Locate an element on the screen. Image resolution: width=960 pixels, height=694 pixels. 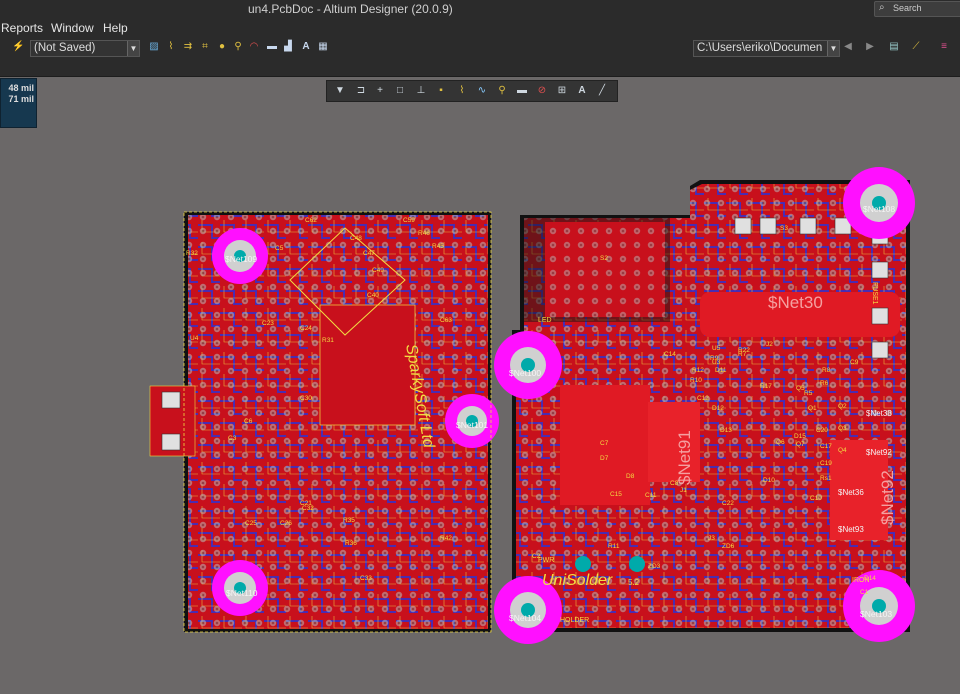
silk-led: LED is located at coordinates (545, 320).